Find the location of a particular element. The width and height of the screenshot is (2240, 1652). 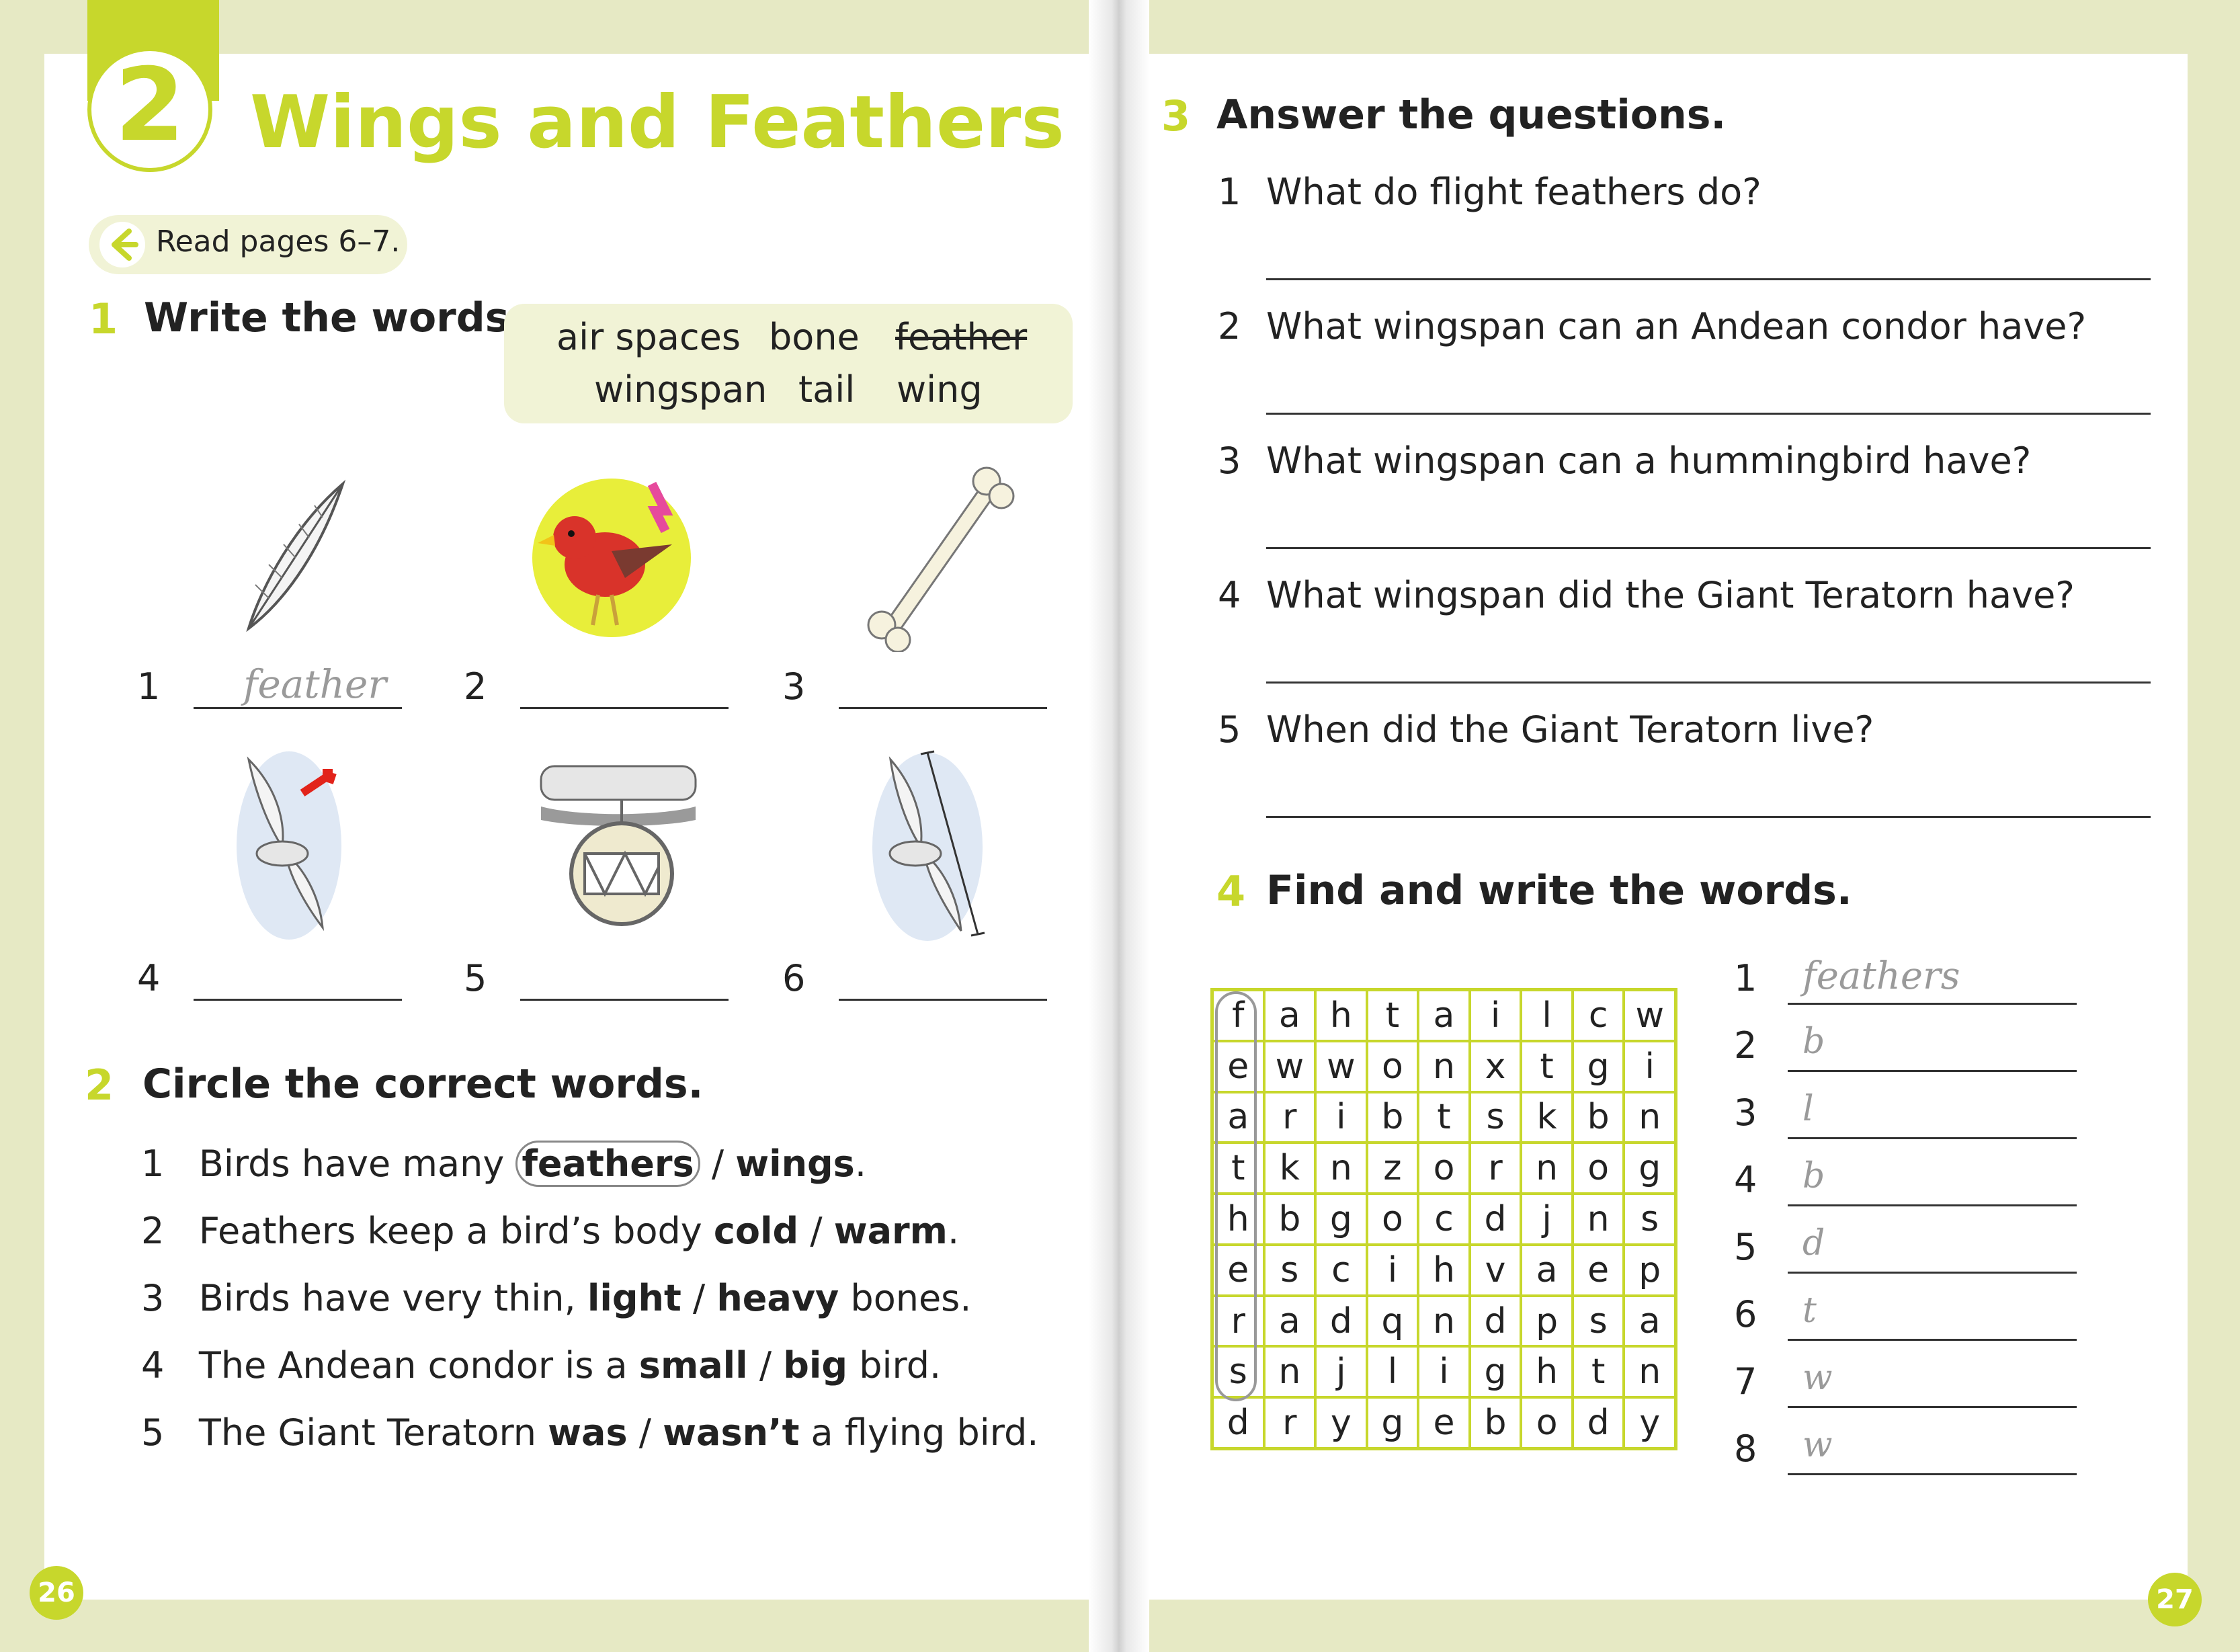

option: wings is located at coordinates (795, 1164).